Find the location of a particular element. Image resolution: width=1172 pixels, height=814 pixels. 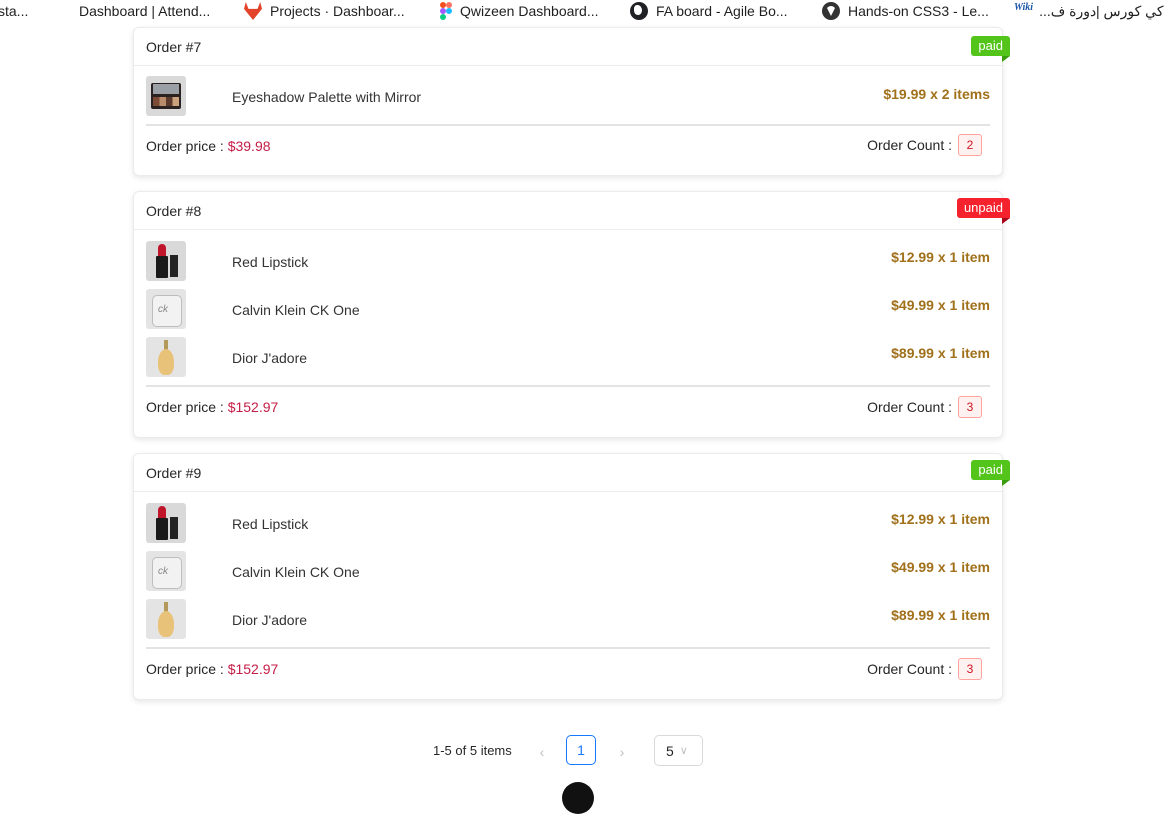

order-title: Order #8 is located at coordinates (174, 211).